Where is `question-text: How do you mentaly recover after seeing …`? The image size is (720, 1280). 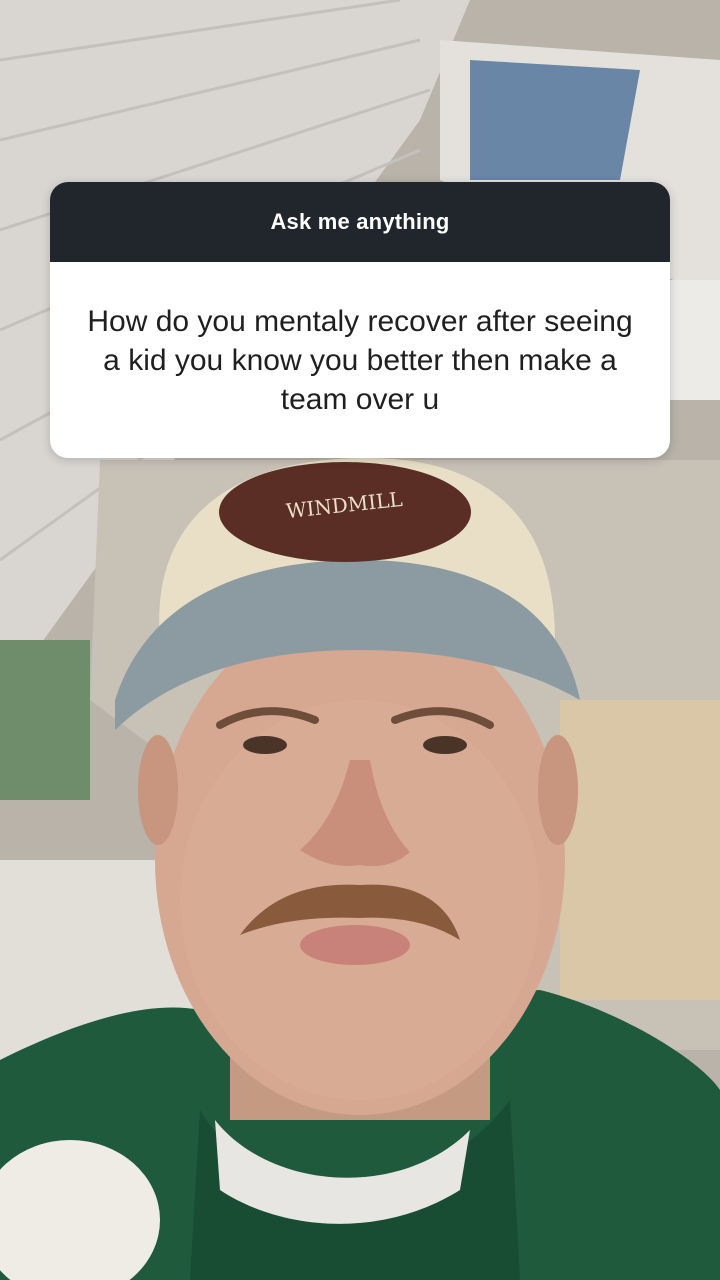
question-text: How do you mentaly recover after seeing … is located at coordinates (360, 360).